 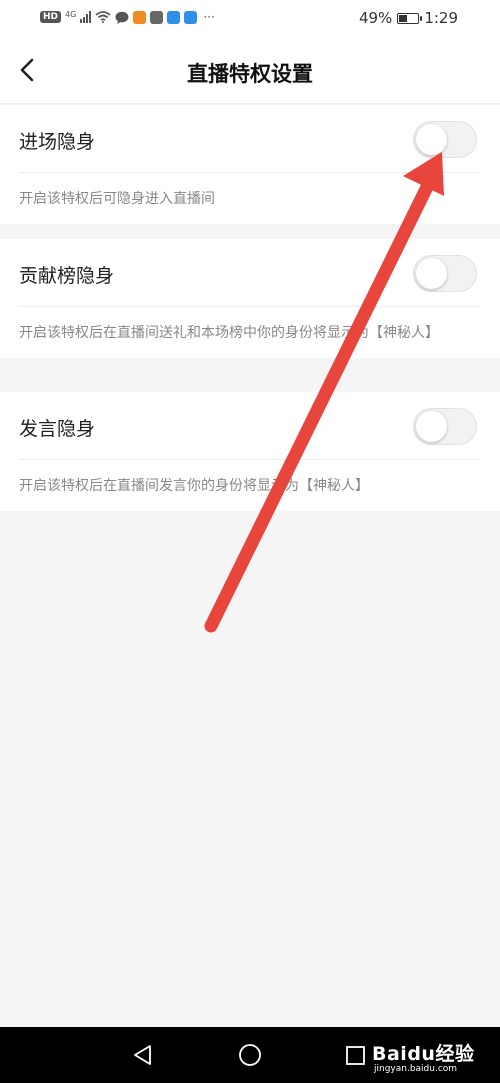 I want to click on bulb-app-icon, so click(x=191, y=17).